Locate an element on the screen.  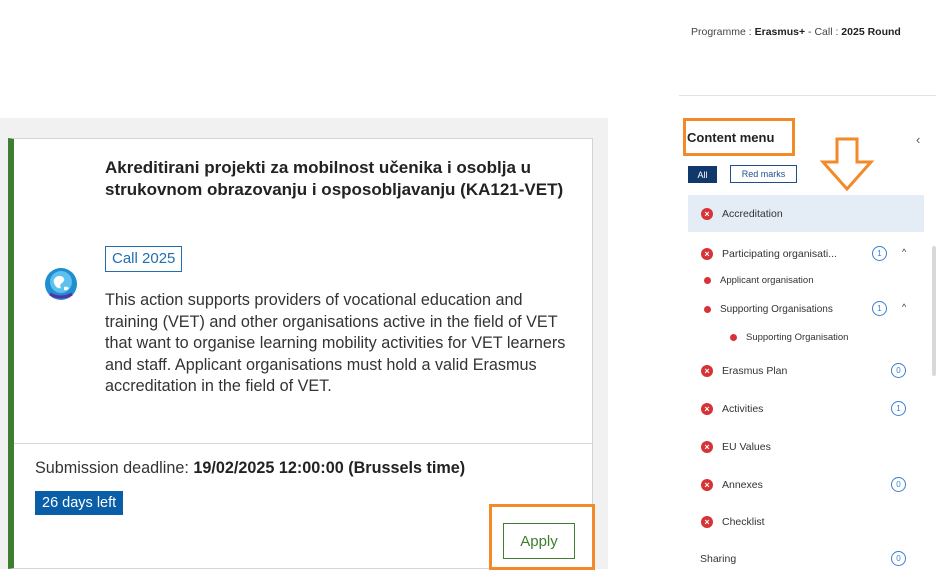
programme-bar: Programme : Erasmus+ - Call : 2025 Round is located at coordinates (807, 54).